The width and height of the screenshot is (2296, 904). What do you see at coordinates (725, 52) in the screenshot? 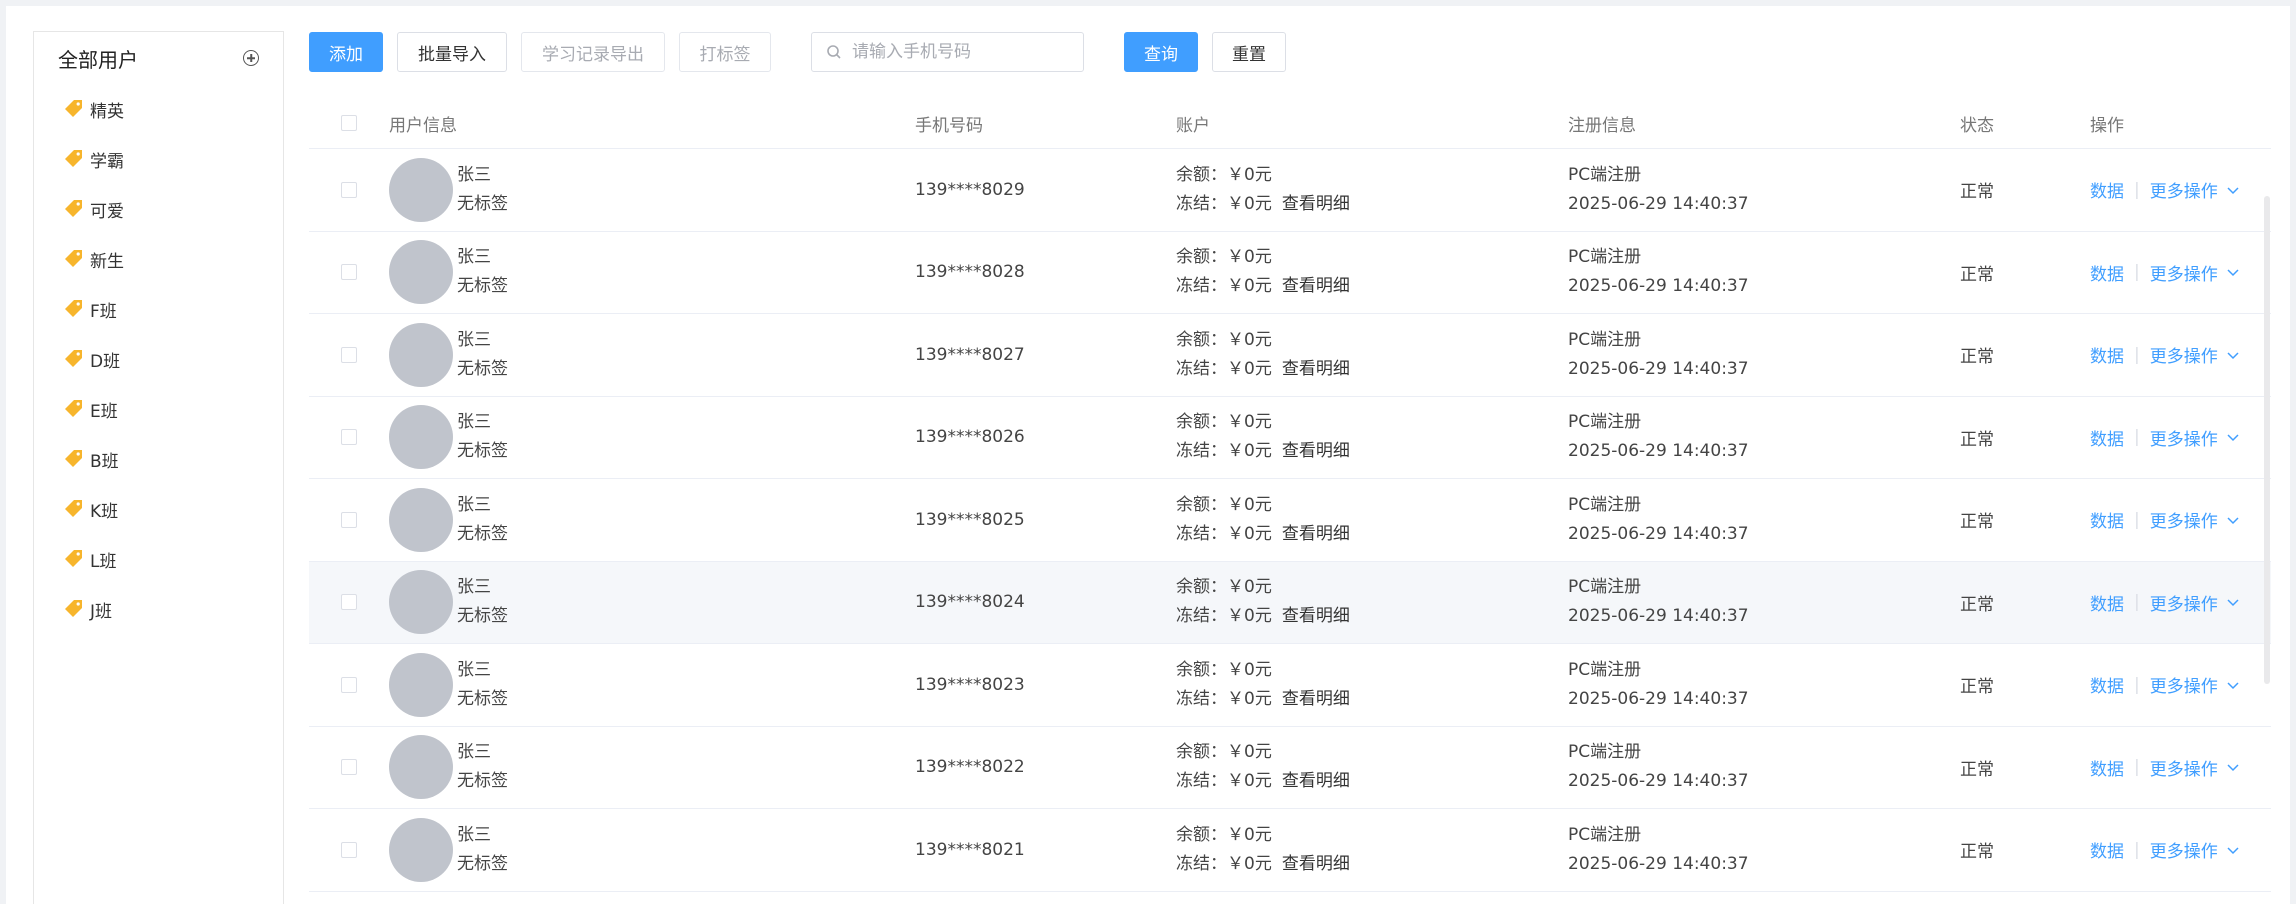
I see `tagging-button: 打标签` at bounding box center [725, 52].